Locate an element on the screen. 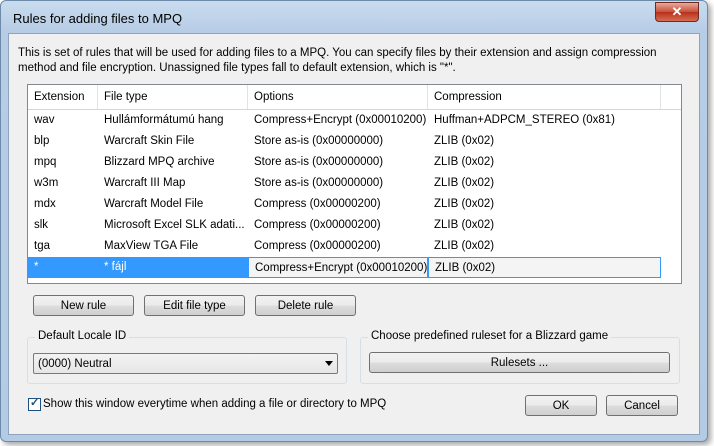 This screenshot has width=714, height=446. delete-rule-button: Delete rule is located at coordinates (305, 305).